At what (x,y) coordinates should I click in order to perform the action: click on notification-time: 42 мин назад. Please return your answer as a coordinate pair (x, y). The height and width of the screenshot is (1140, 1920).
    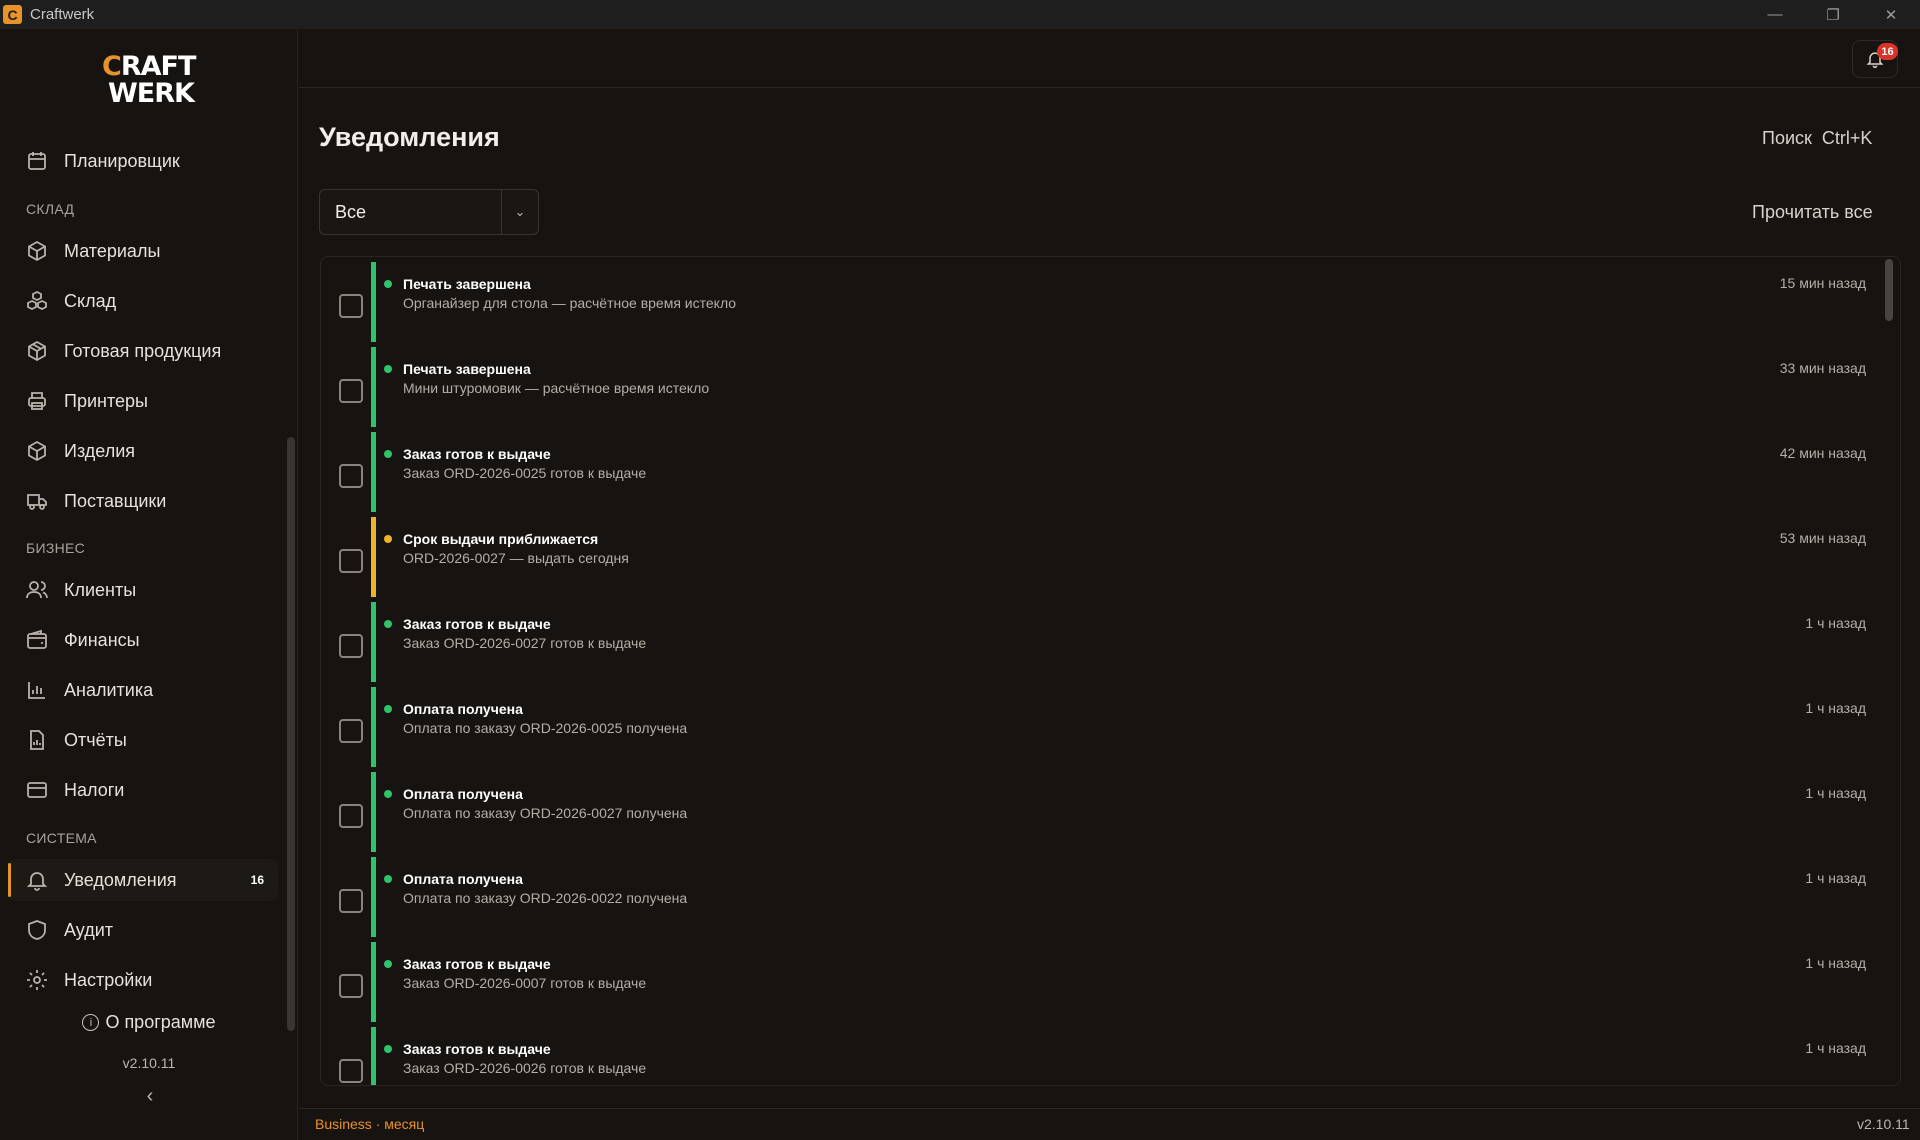
    Looking at the image, I should click on (1822, 453).